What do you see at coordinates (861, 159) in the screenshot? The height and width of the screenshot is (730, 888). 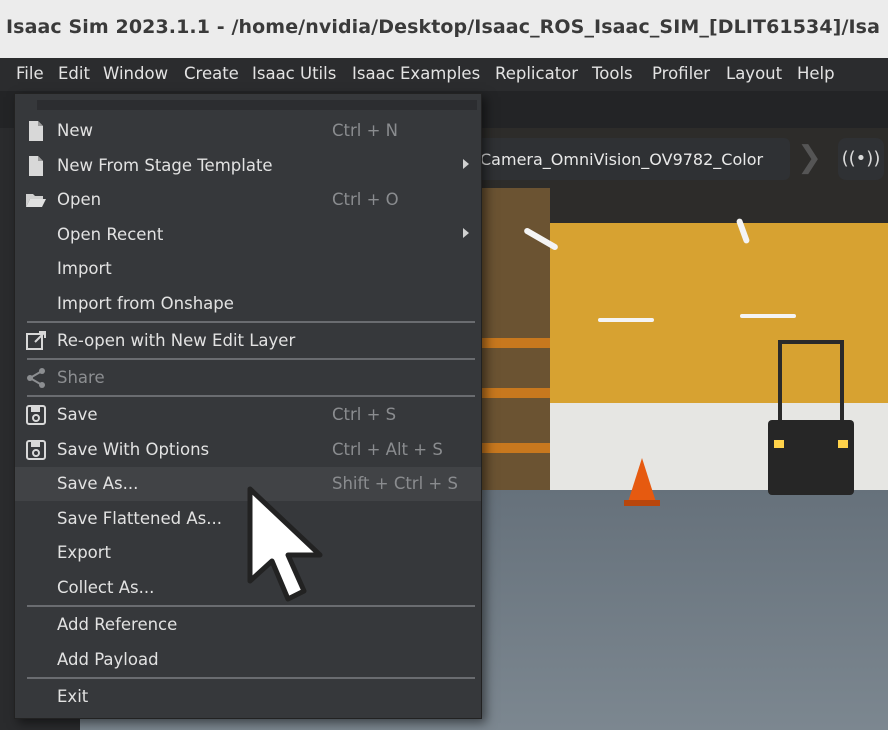 I see `broadcast-icon: ((•))` at bounding box center [861, 159].